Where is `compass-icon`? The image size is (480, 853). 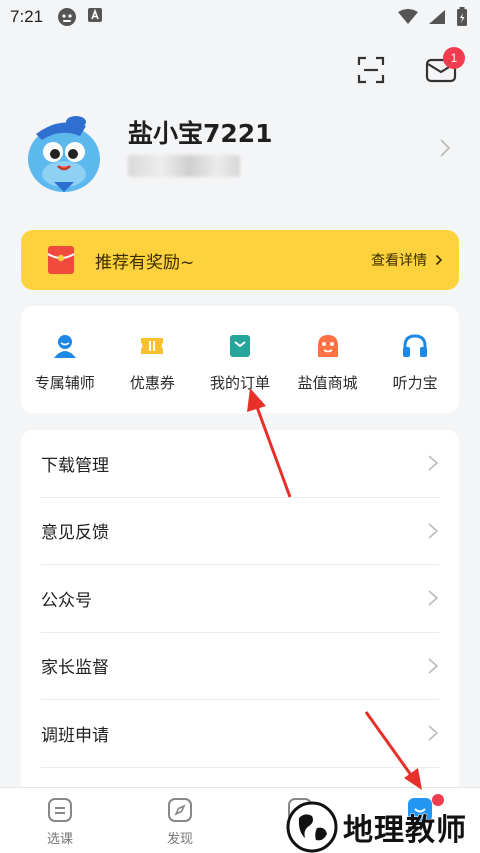 compass-icon is located at coordinates (180, 810).